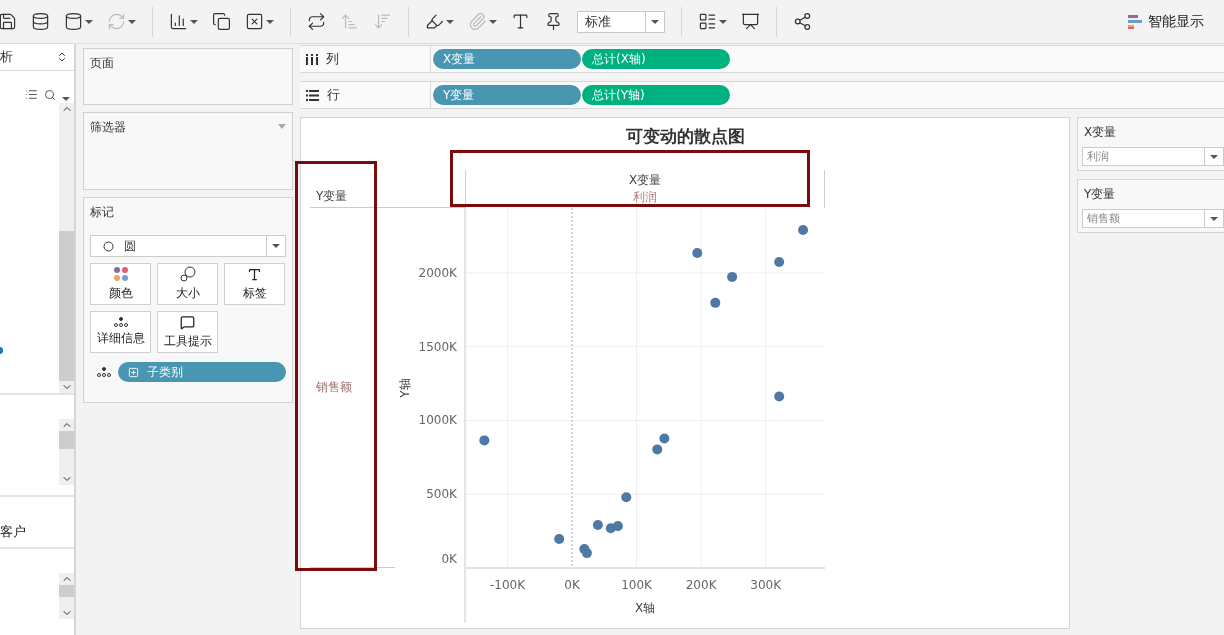 The image size is (1224, 635). I want to click on header-title: Y变量, so click(332, 196).